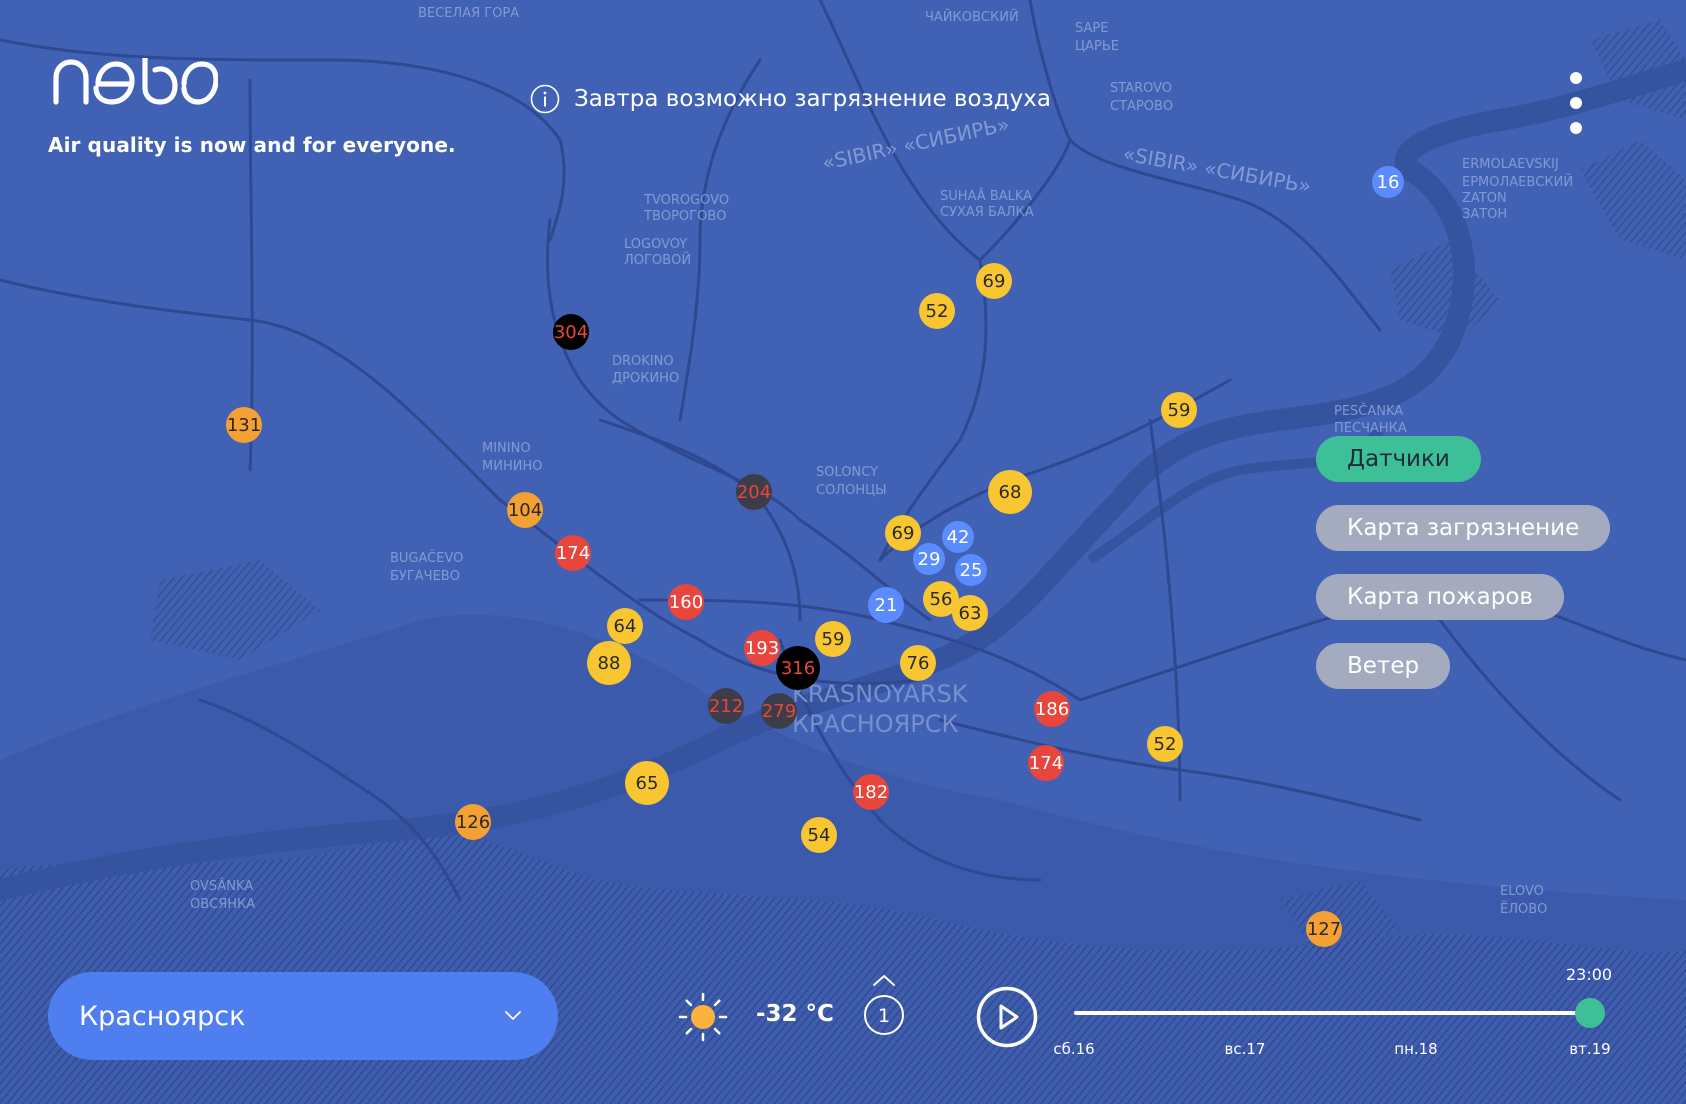  I want to click on map-label: ОВСЯНКА, so click(222, 904).